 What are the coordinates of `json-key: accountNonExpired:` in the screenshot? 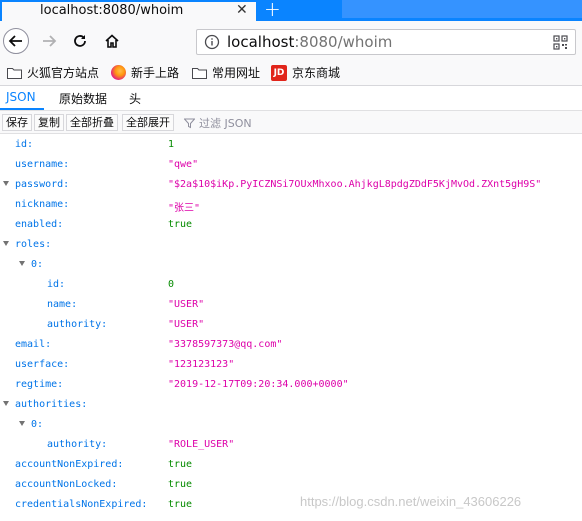 It's located at (69, 464).